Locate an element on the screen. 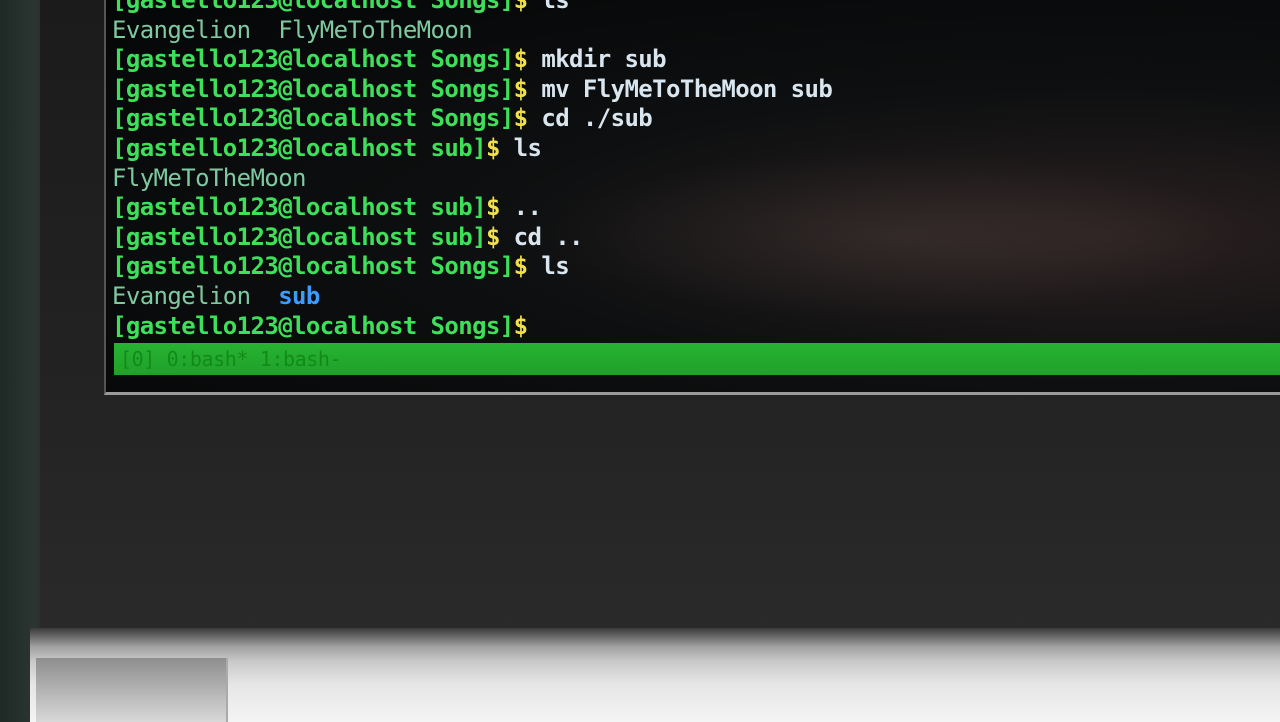  command-output: FlyMeToTheMoon is located at coordinates (209, 177).